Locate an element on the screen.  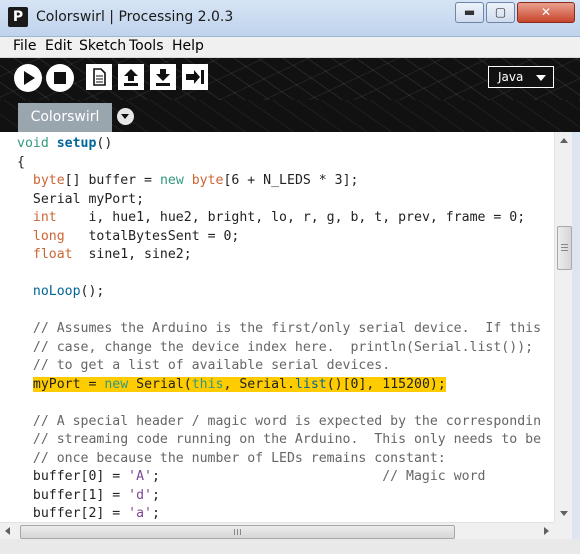
code-token: // Magic word is located at coordinates (434, 476).